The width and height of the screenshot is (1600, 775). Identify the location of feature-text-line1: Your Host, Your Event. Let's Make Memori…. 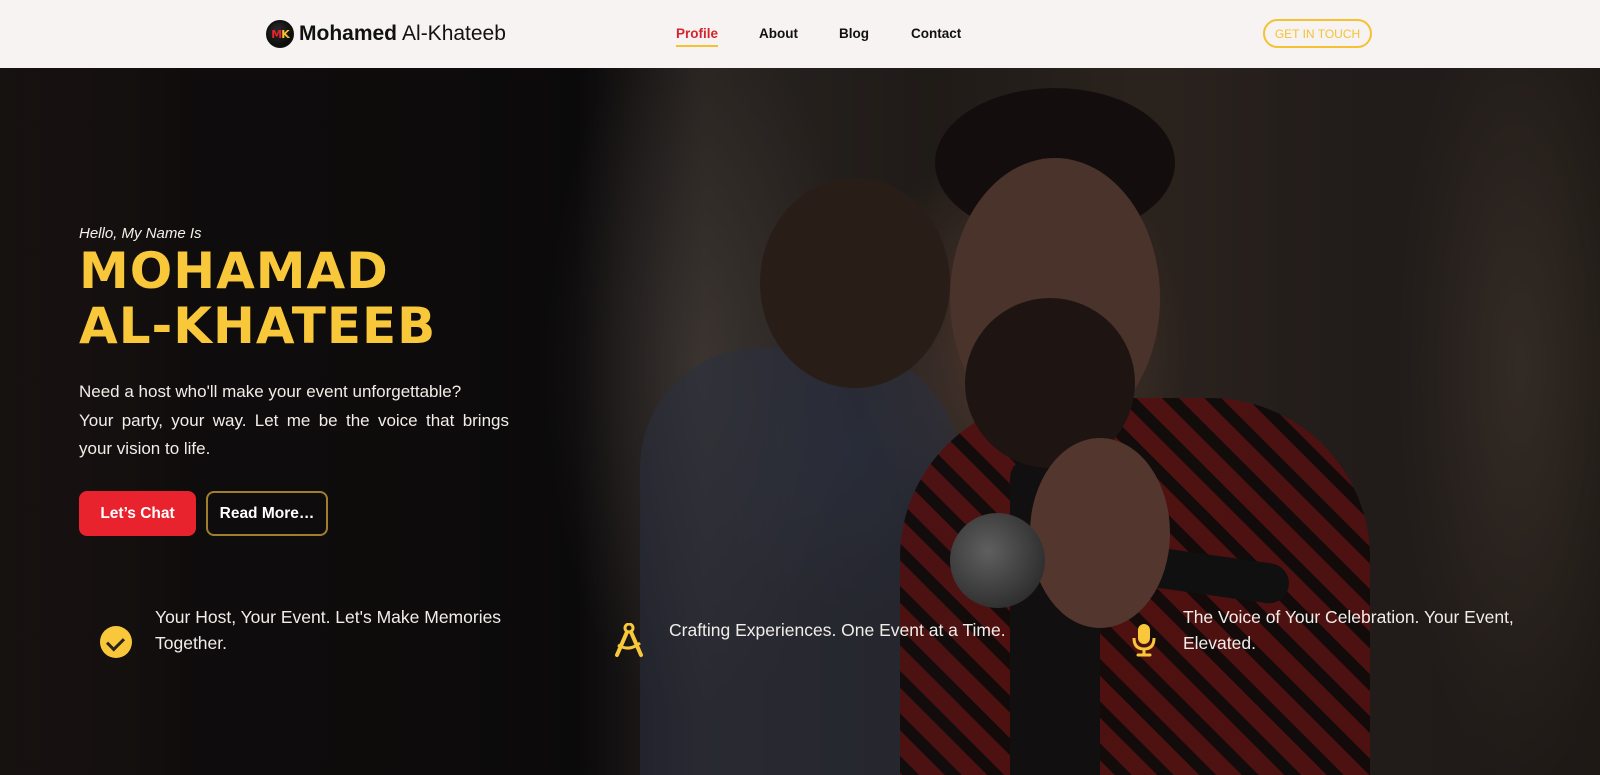
(328, 617).